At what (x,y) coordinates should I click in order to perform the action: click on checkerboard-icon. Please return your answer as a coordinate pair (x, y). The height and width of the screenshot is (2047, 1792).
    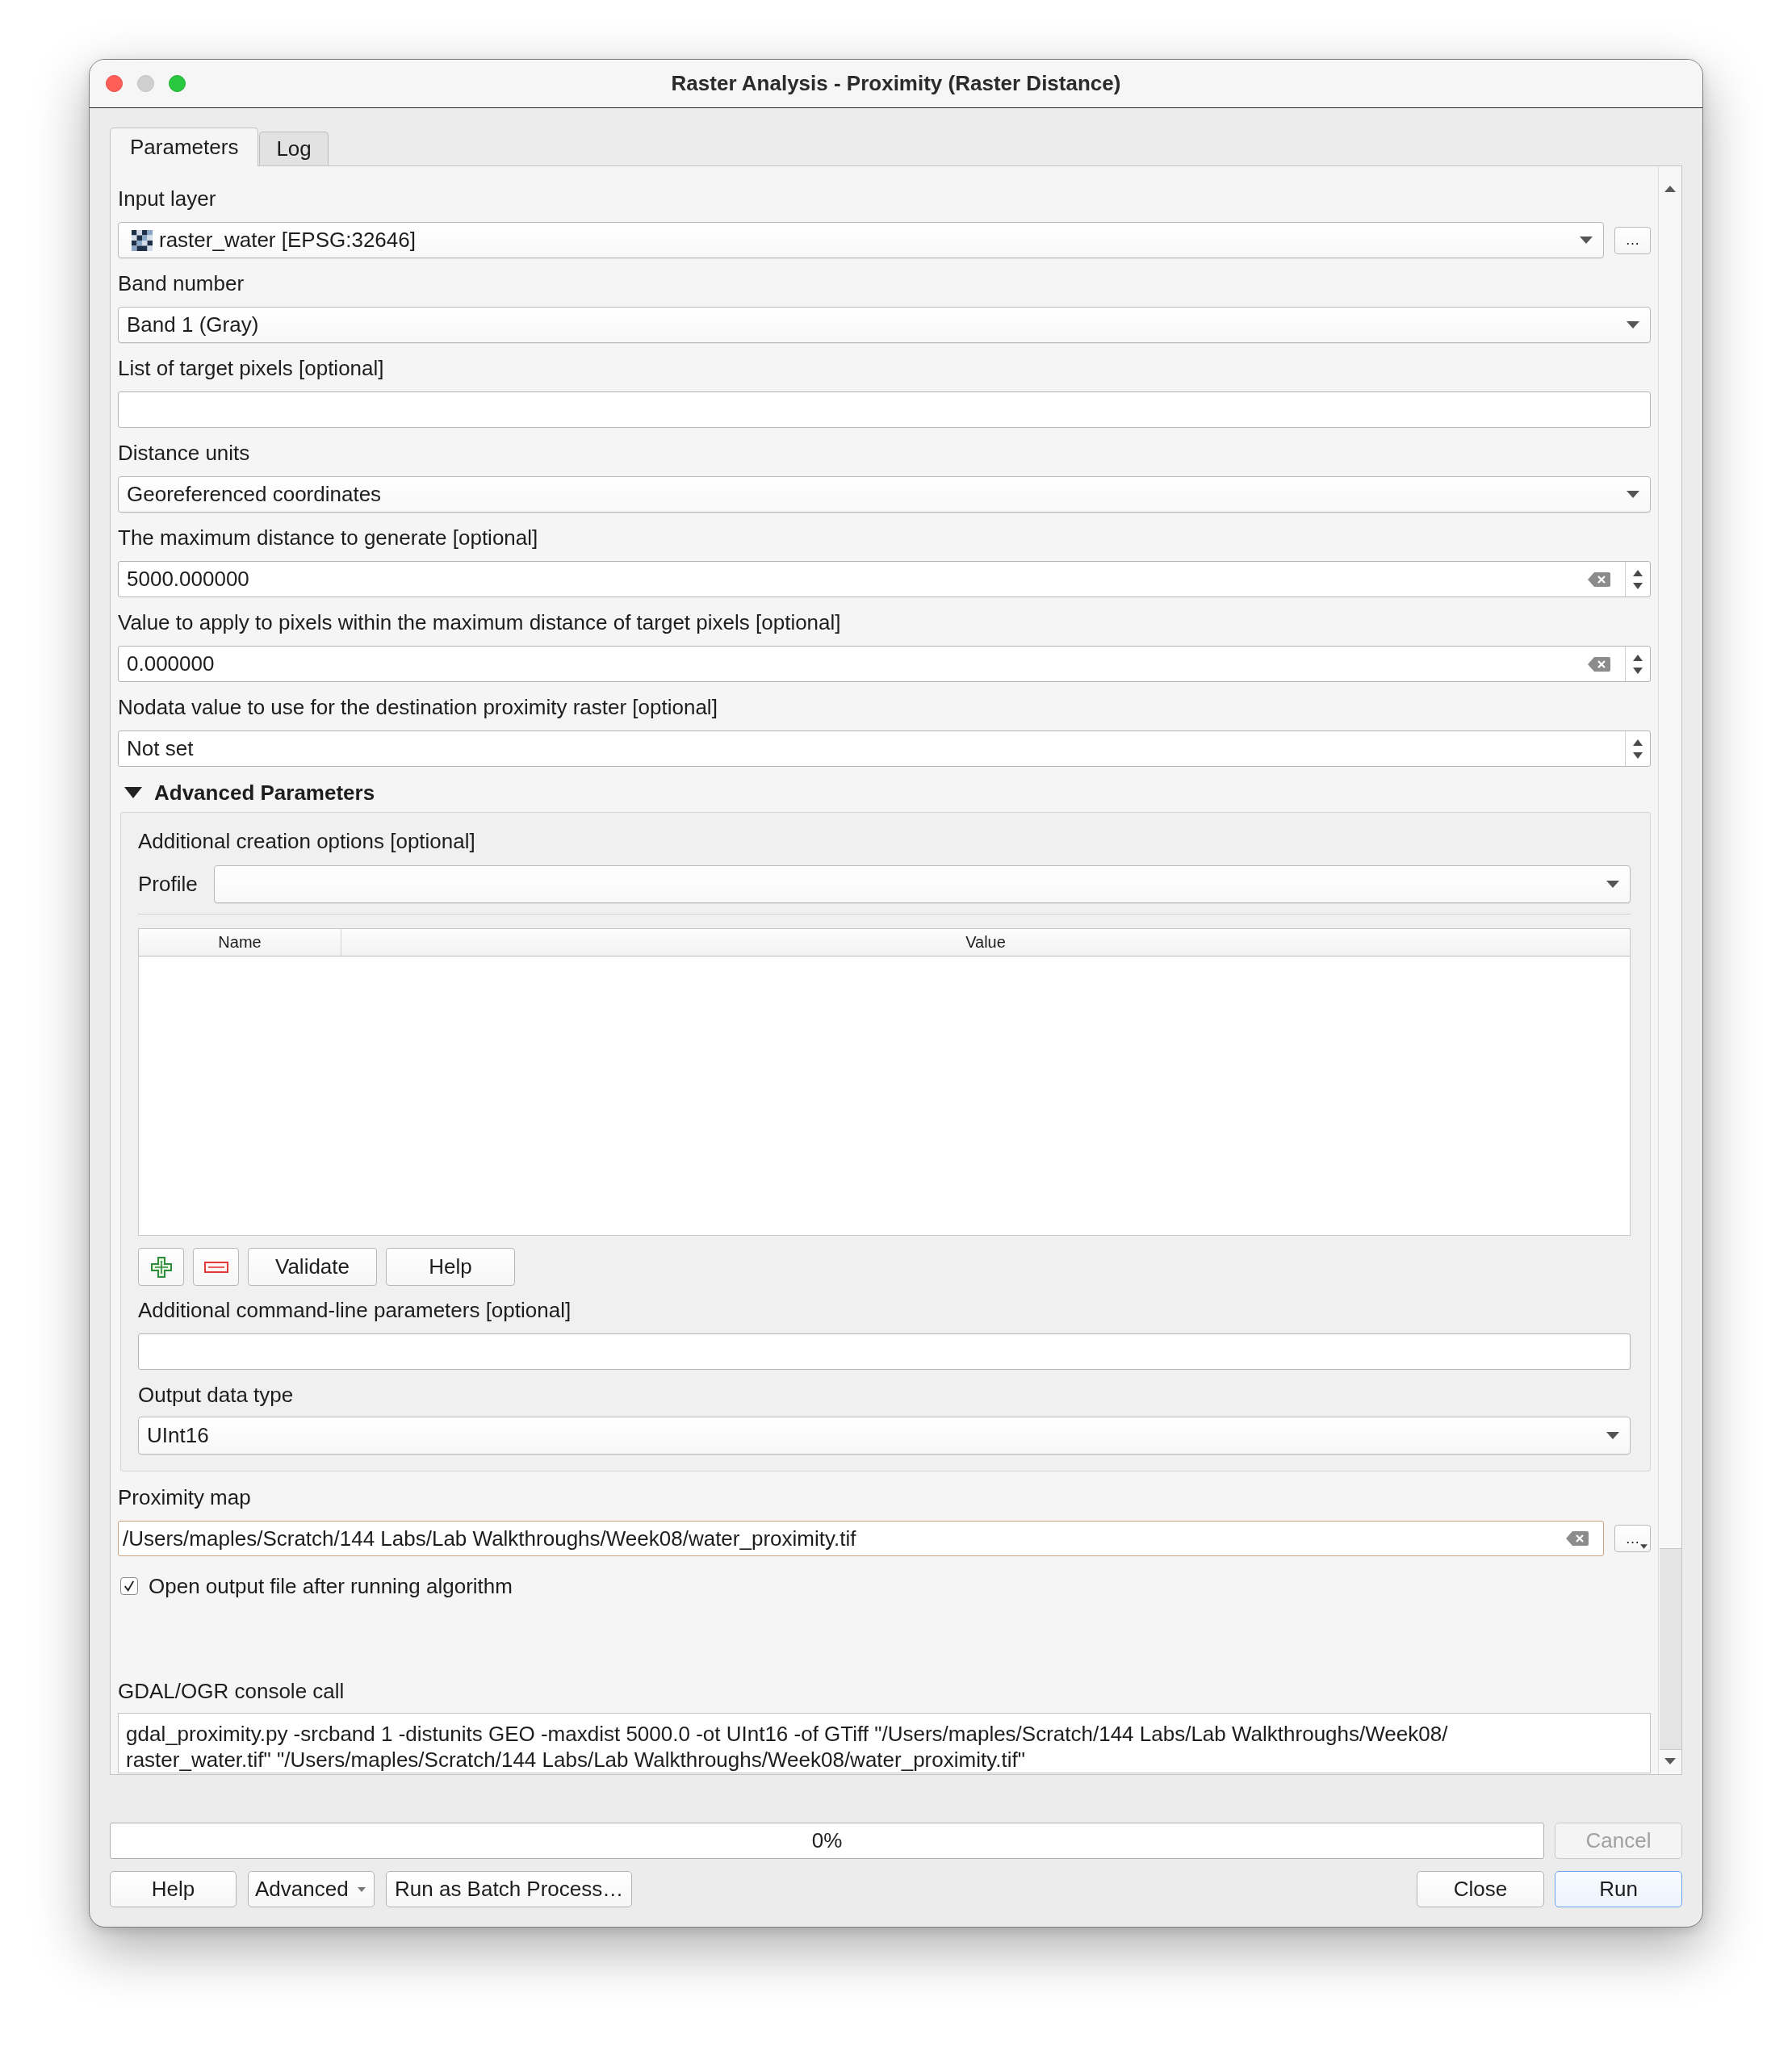
    Looking at the image, I should click on (142, 240).